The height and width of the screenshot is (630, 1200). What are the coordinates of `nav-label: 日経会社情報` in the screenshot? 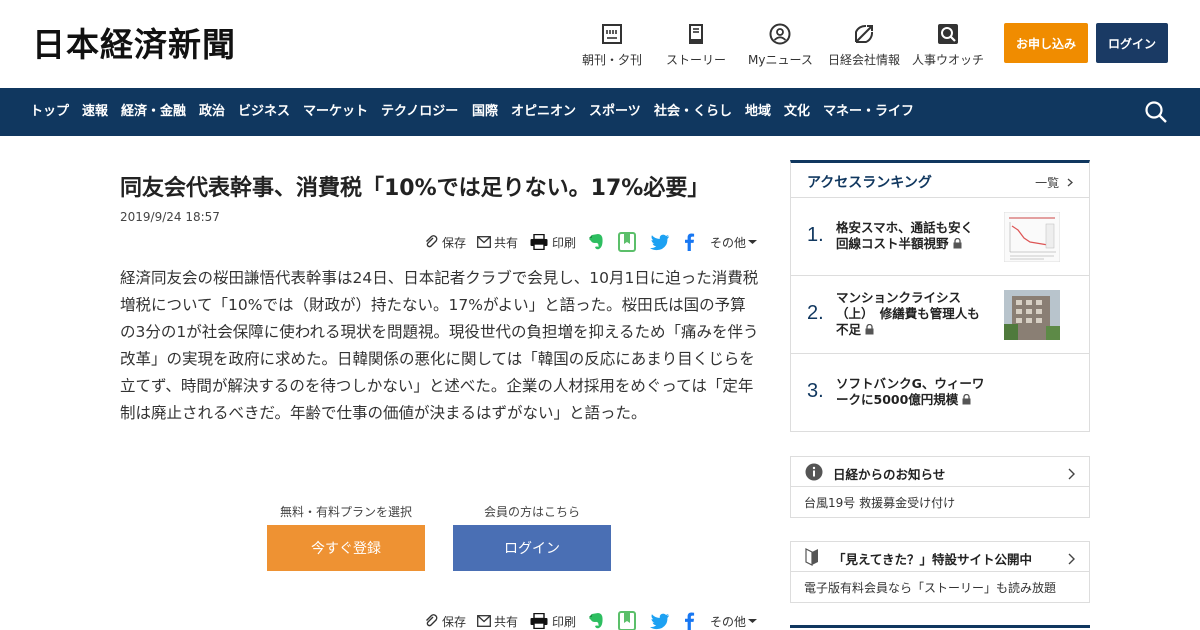 It's located at (864, 60).